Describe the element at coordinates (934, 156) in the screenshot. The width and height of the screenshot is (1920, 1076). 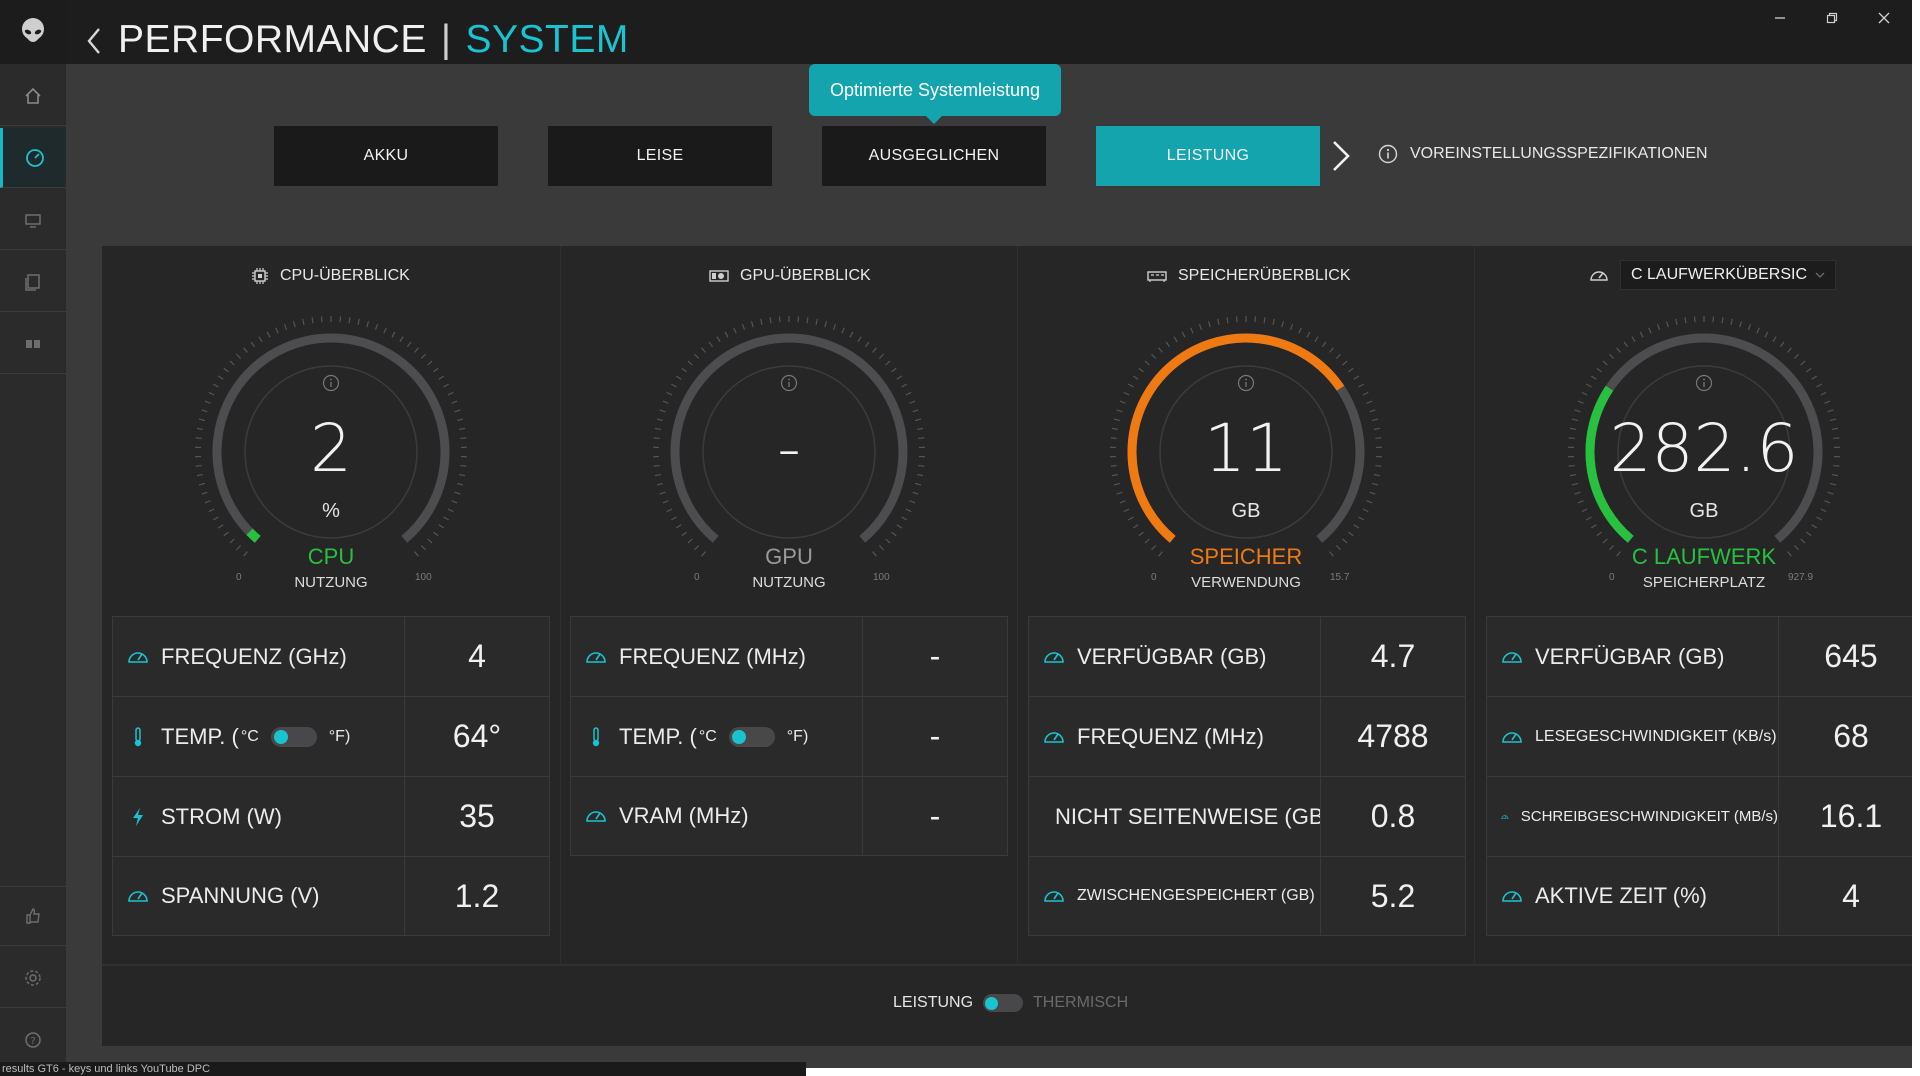
I see `preset-ausgeglichen-button: AUSGEGLICHEN` at that location.